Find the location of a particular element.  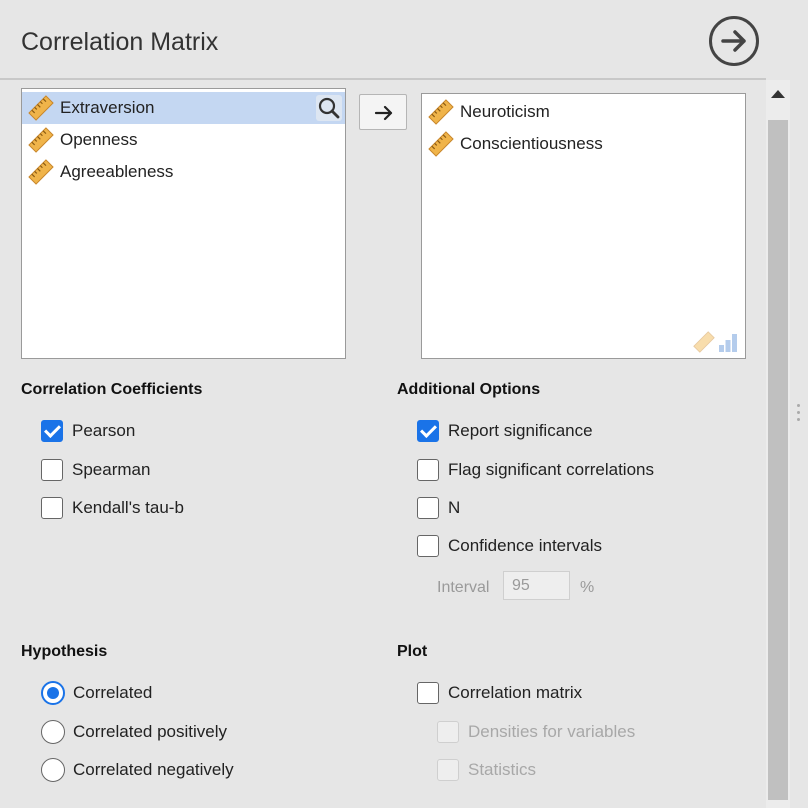

spearman-checkbox: Spearman is located at coordinates (95, 470).